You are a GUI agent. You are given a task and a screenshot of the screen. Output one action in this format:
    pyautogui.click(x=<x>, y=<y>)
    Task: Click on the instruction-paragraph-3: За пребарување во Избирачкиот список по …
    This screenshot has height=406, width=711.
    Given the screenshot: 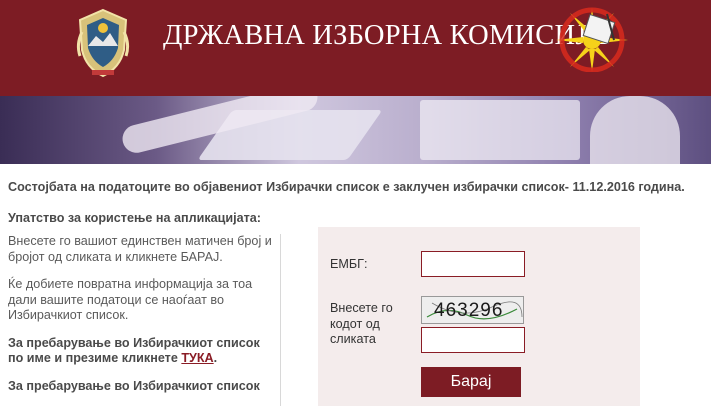 What is the action you would take?
    pyautogui.click(x=140, y=351)
    